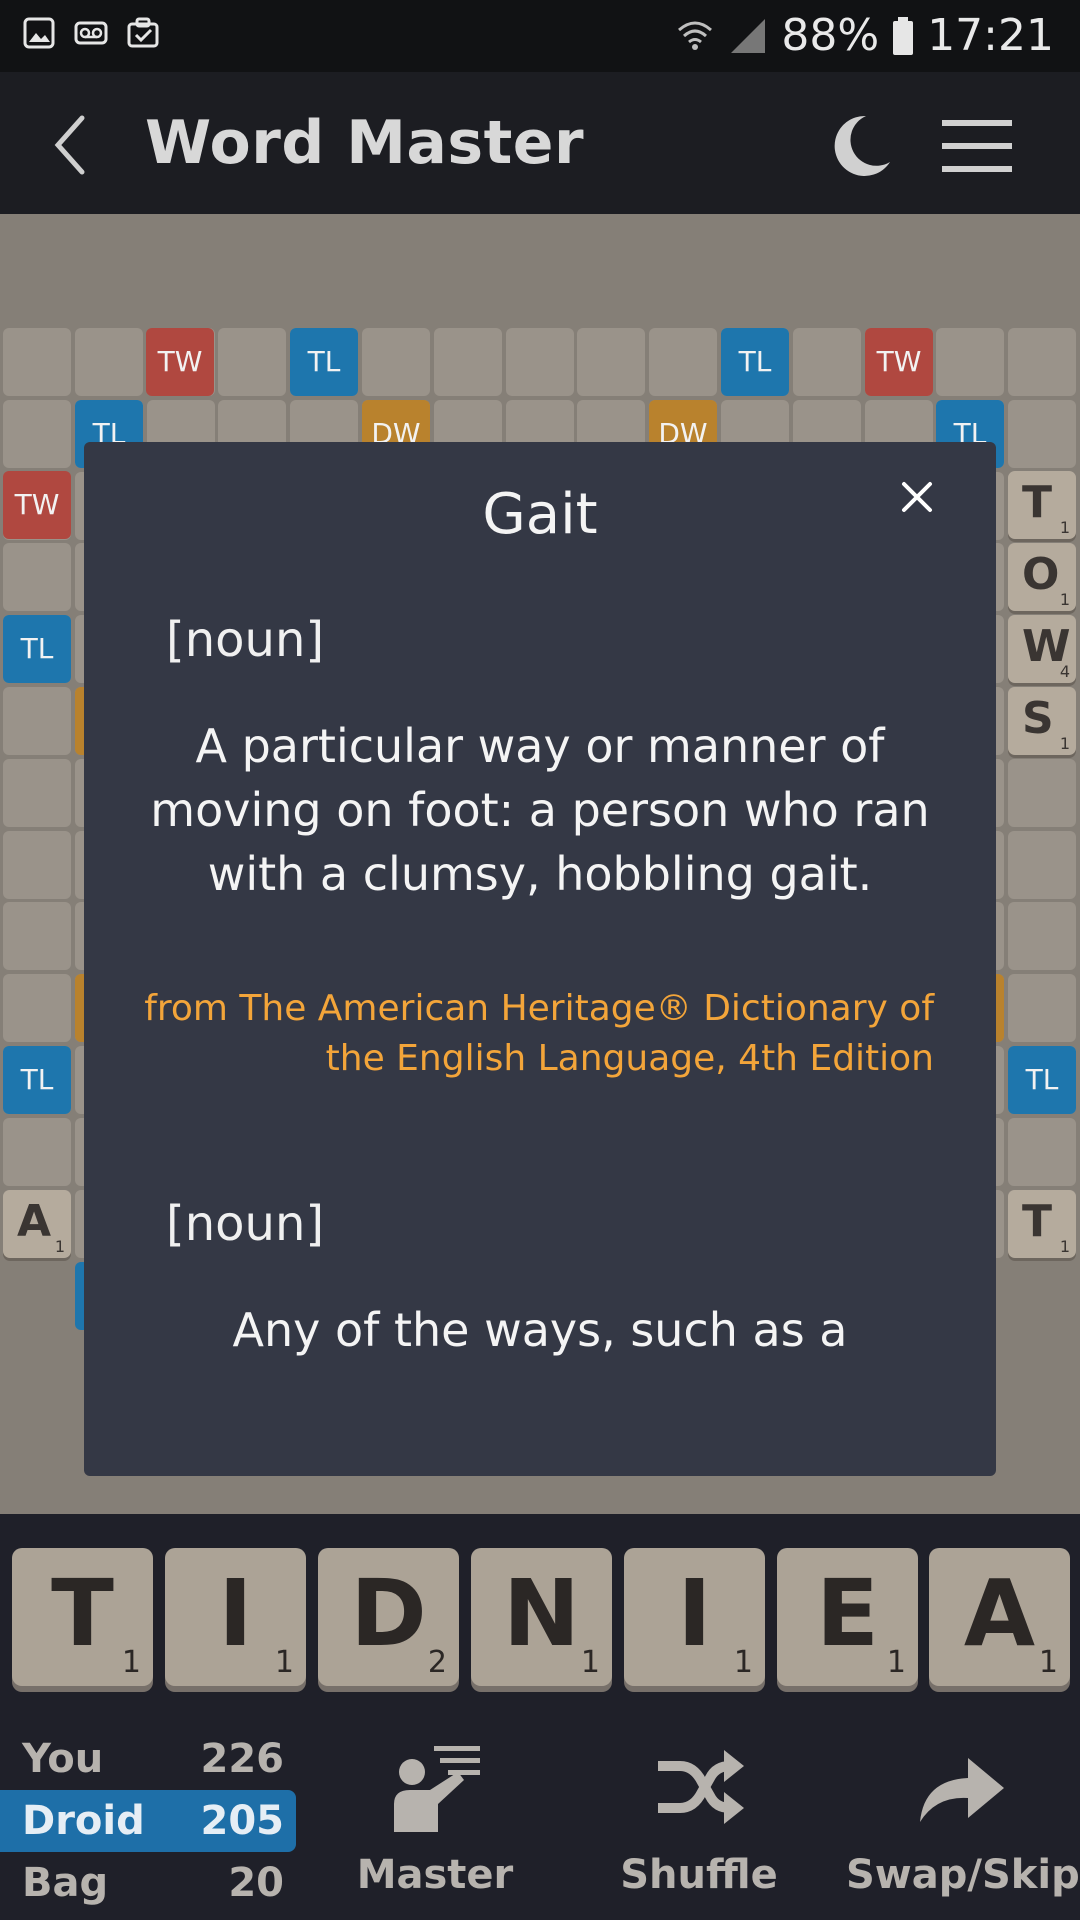  I want to click on notification-icons, so click(91, 33).